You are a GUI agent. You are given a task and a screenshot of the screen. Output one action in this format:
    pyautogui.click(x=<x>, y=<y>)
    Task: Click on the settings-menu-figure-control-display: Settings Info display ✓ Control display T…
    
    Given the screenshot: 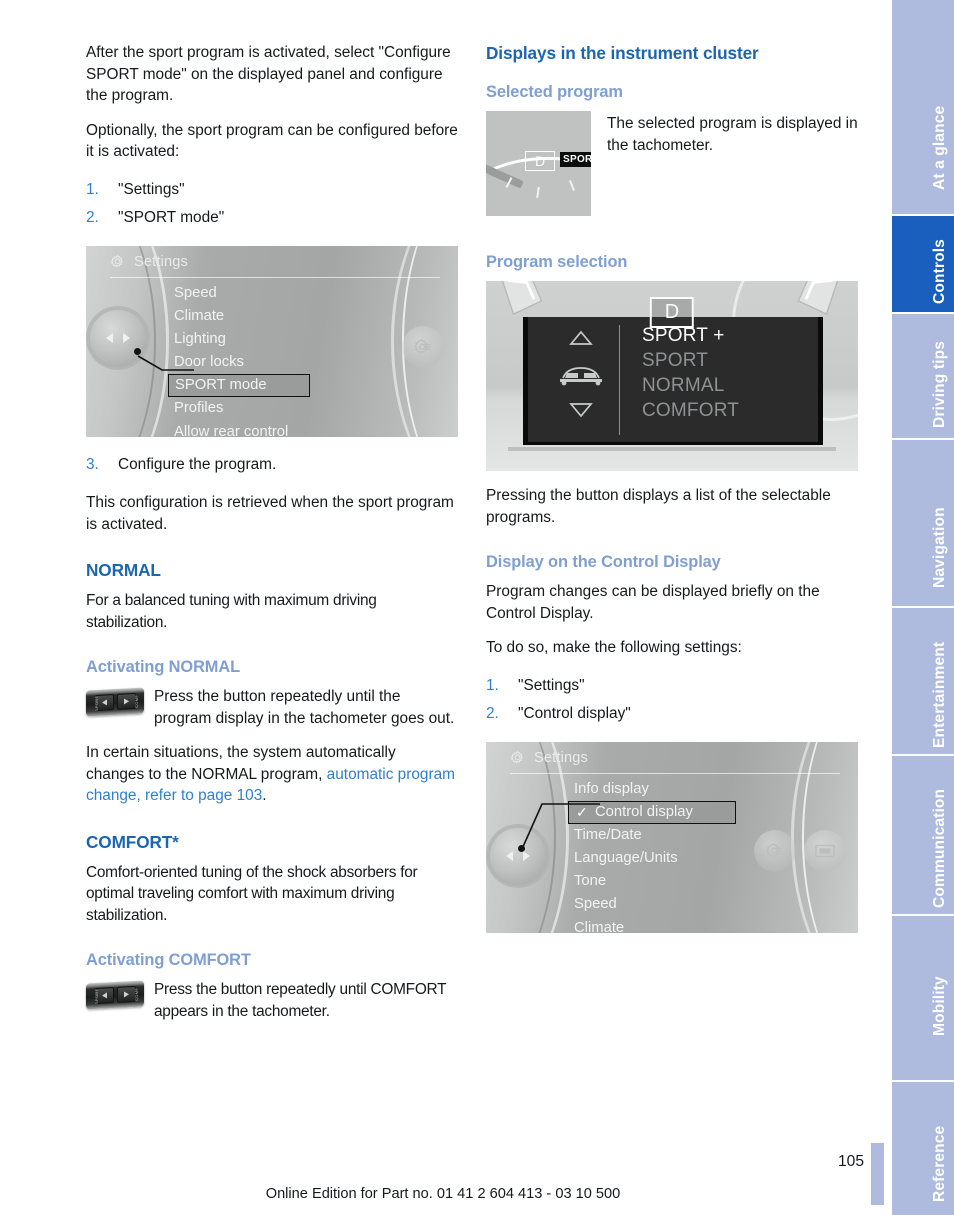 What is the action you would take?
    pyautogui.click(x=672, y=837)
    